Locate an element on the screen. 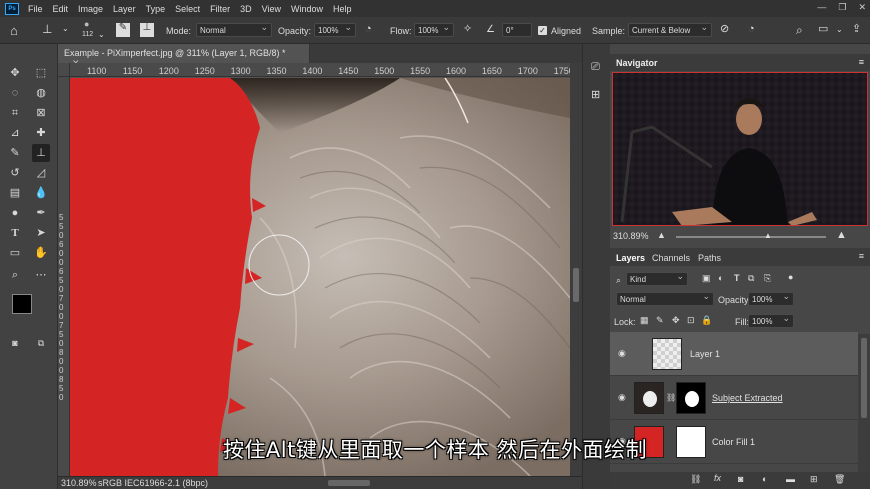 The width and height of the screenshot is (870, 489). workspace-icon: ▭ is located at coordinates (823, 29).